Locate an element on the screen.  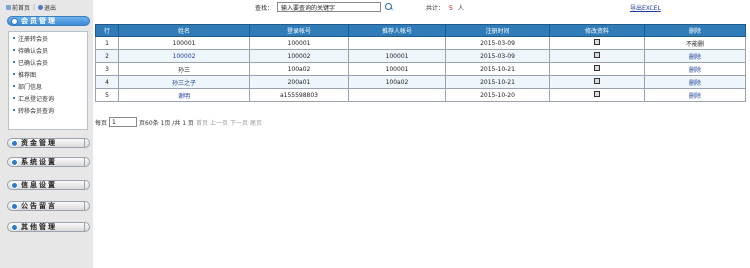
cell-name: 谢明 is located at coordinates (184, 95).